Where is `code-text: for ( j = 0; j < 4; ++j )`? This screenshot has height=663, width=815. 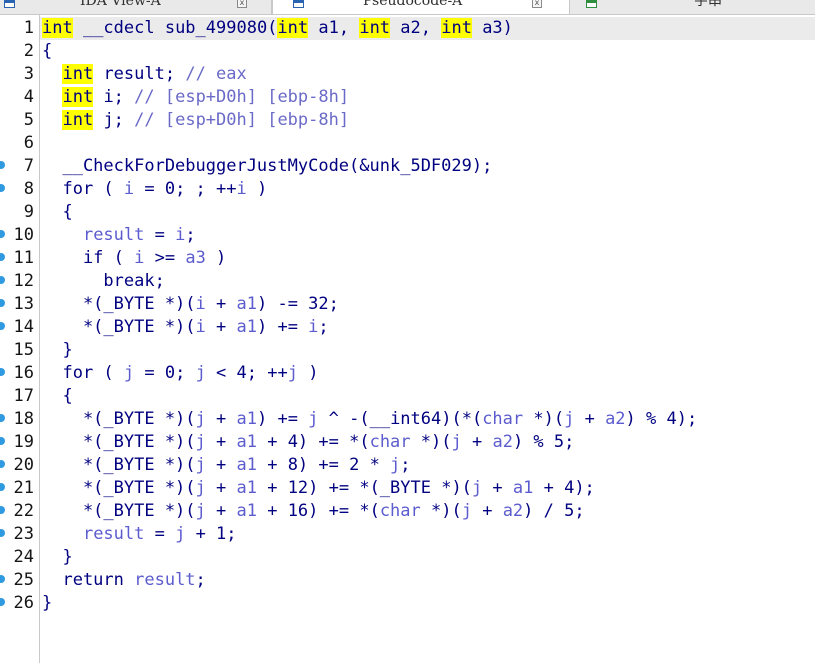 code-text: for ( j = 0; j < 4; ++j ) is located at coordinates (180, 373).